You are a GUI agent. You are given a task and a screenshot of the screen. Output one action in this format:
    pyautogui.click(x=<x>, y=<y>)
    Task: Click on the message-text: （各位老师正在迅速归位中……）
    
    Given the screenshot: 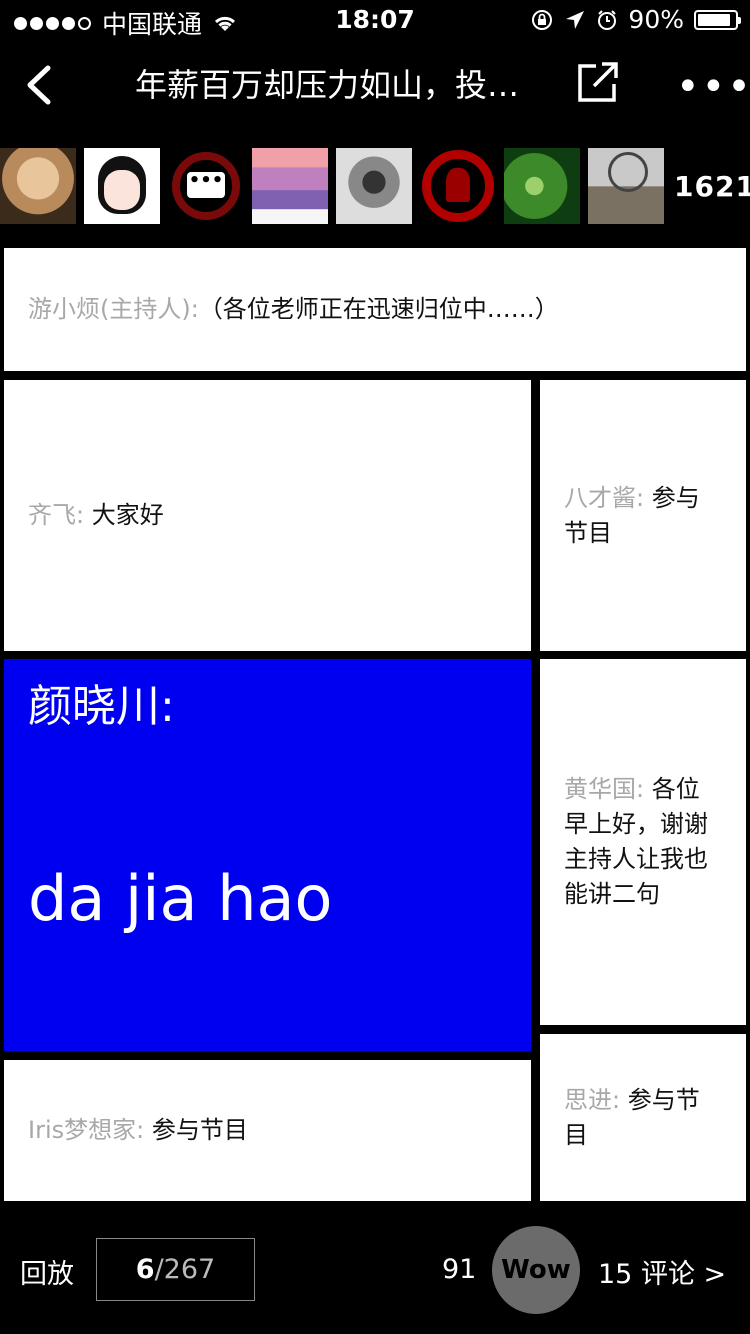 What is the action you would take?
    pyautogui.click(x=378, y=309)
    